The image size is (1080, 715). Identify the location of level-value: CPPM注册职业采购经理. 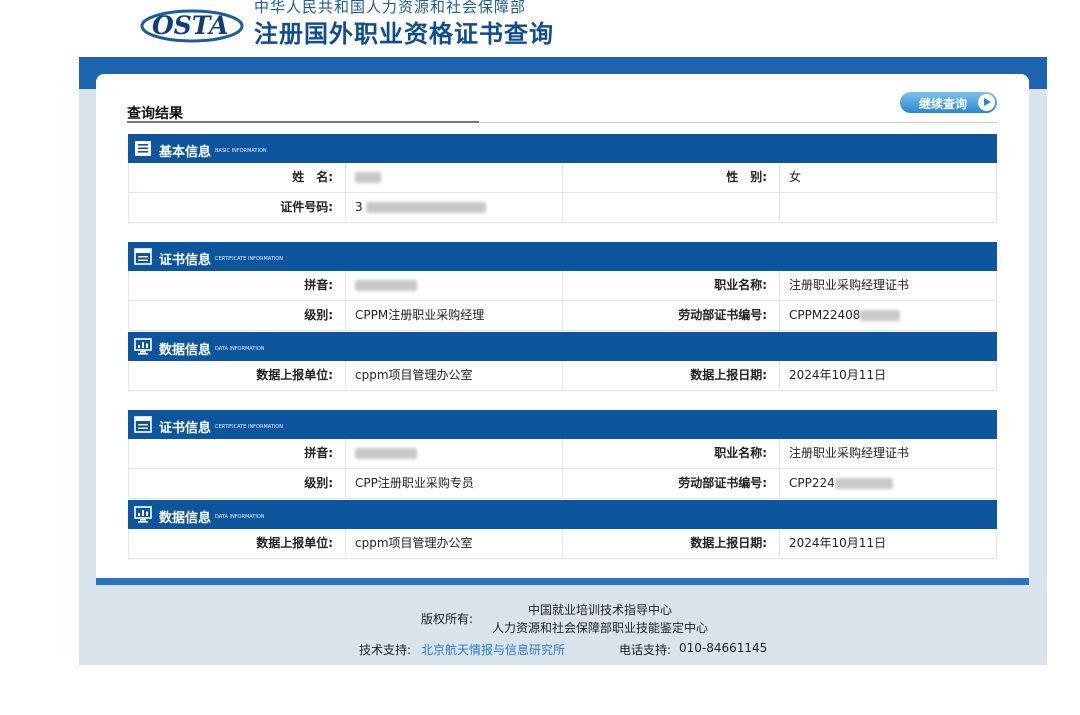
(454, 315).